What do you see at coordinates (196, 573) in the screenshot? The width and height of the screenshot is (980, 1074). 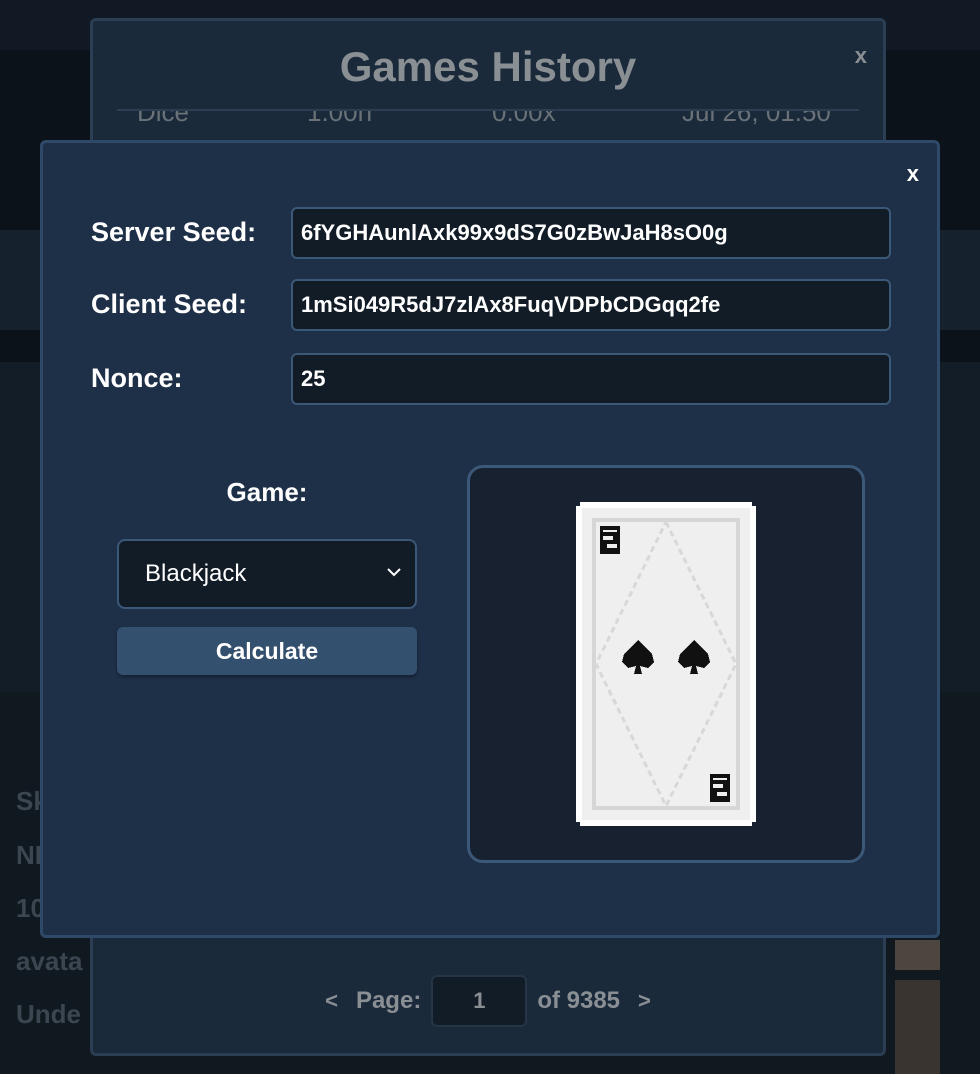 I see `game-select-value: Blackjack` at bounding box center [196, 573].